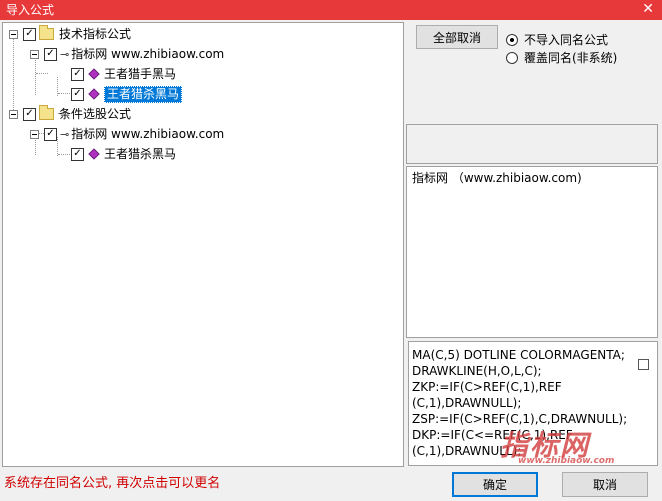 The height and width of the screenshot is (501, 662). What do you see at coordinates (566, 40) in the screenshot?
I see `option-label: 不导入同名公式` at bounding box center [566, 40].